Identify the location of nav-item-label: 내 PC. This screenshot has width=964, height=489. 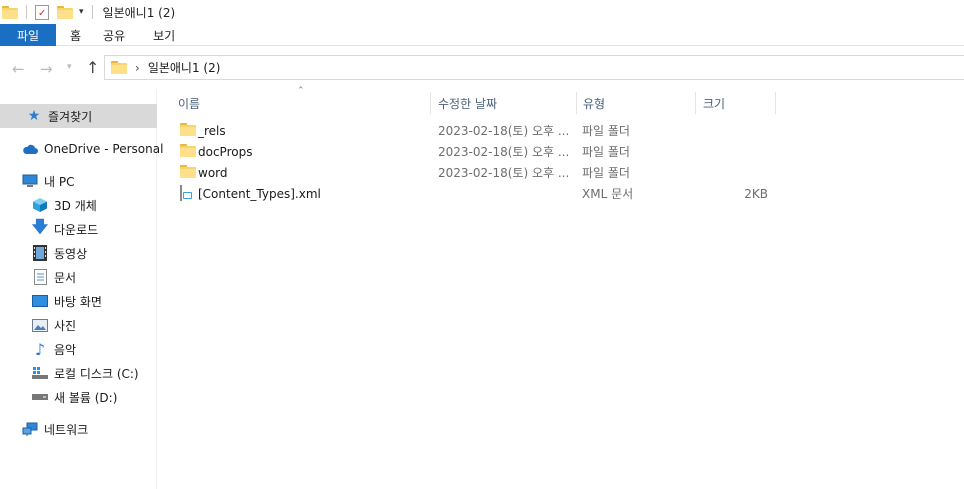
(59, 181).